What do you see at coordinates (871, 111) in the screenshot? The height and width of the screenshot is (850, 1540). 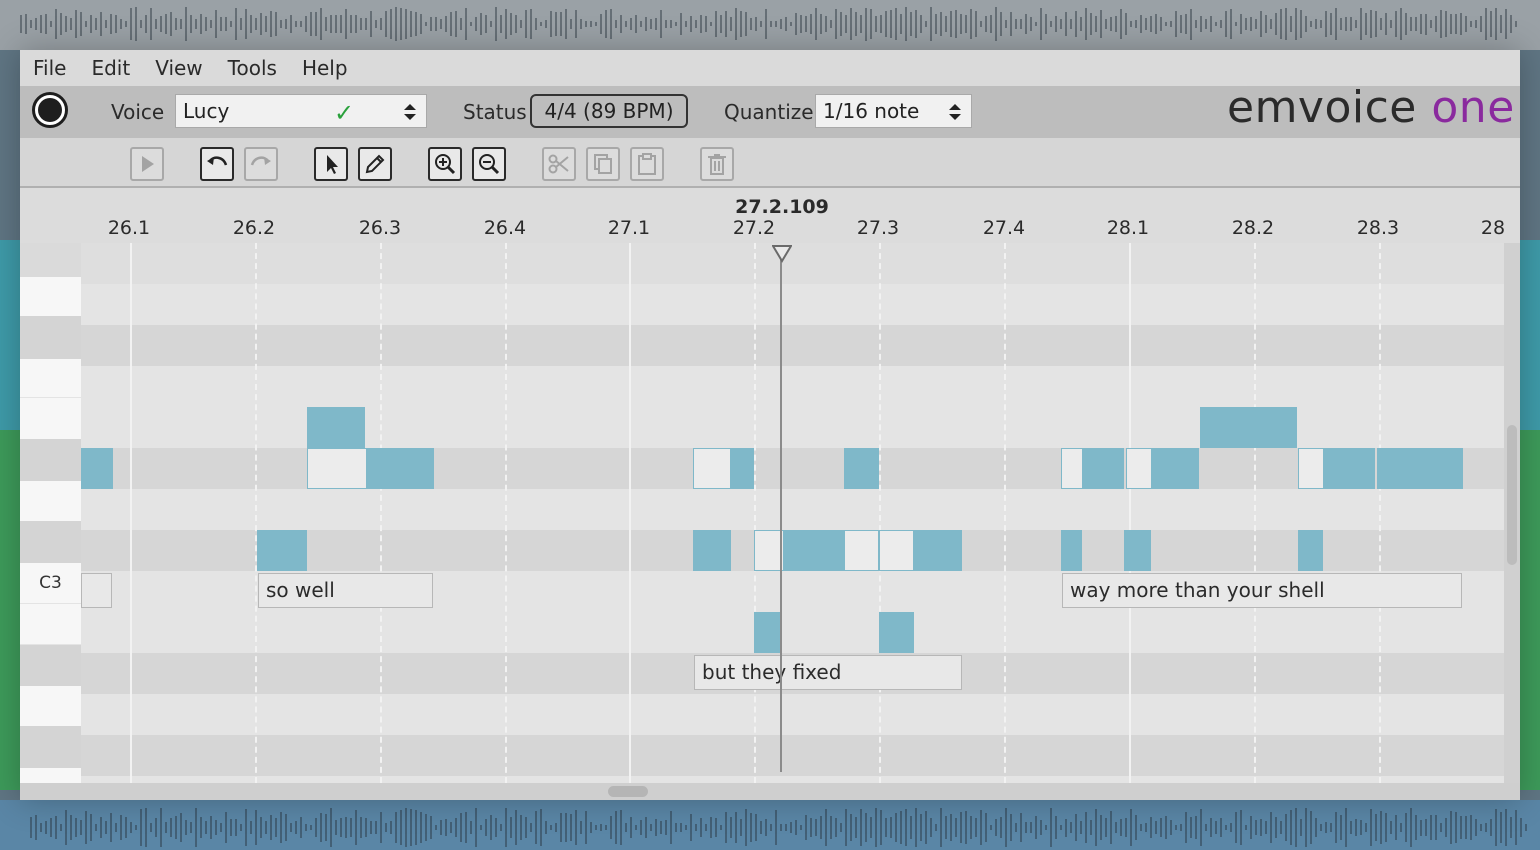 I see `quantize-value: 1/16 note` at bounding box center [871, 111].